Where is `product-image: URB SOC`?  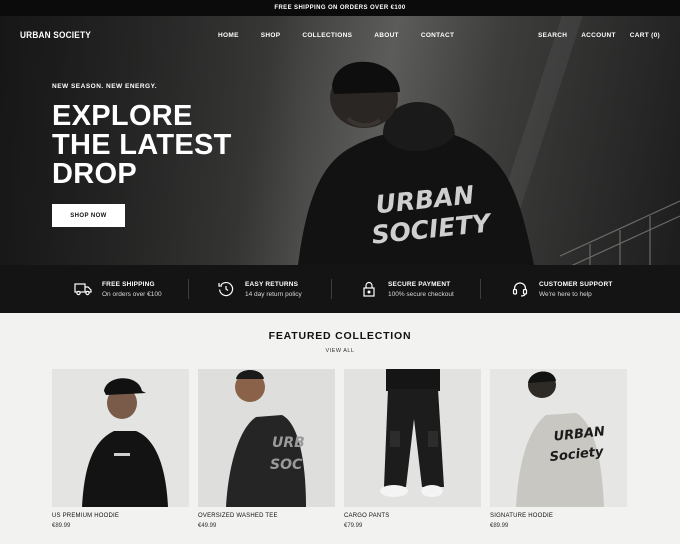
product-image: URB SOC is located at coordinates (266, 438).